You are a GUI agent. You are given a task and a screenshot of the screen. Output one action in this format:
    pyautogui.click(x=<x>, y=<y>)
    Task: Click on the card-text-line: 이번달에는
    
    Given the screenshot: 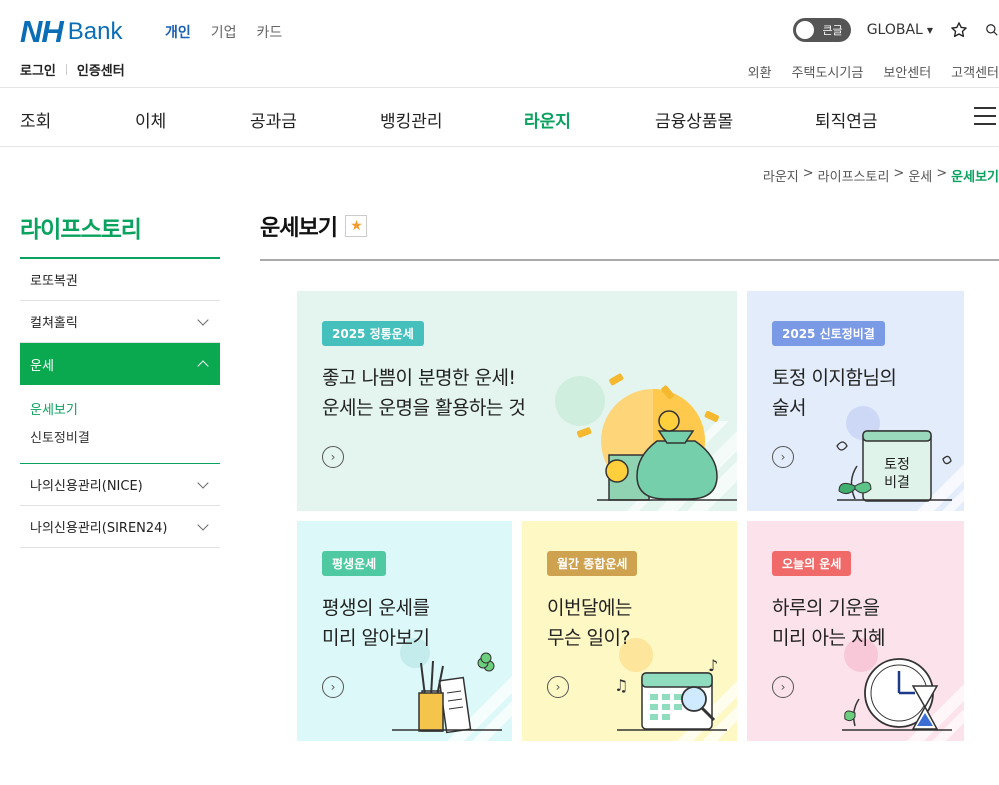 What is the action you would take?
    pyautogui.click(x=589, y=608)
    